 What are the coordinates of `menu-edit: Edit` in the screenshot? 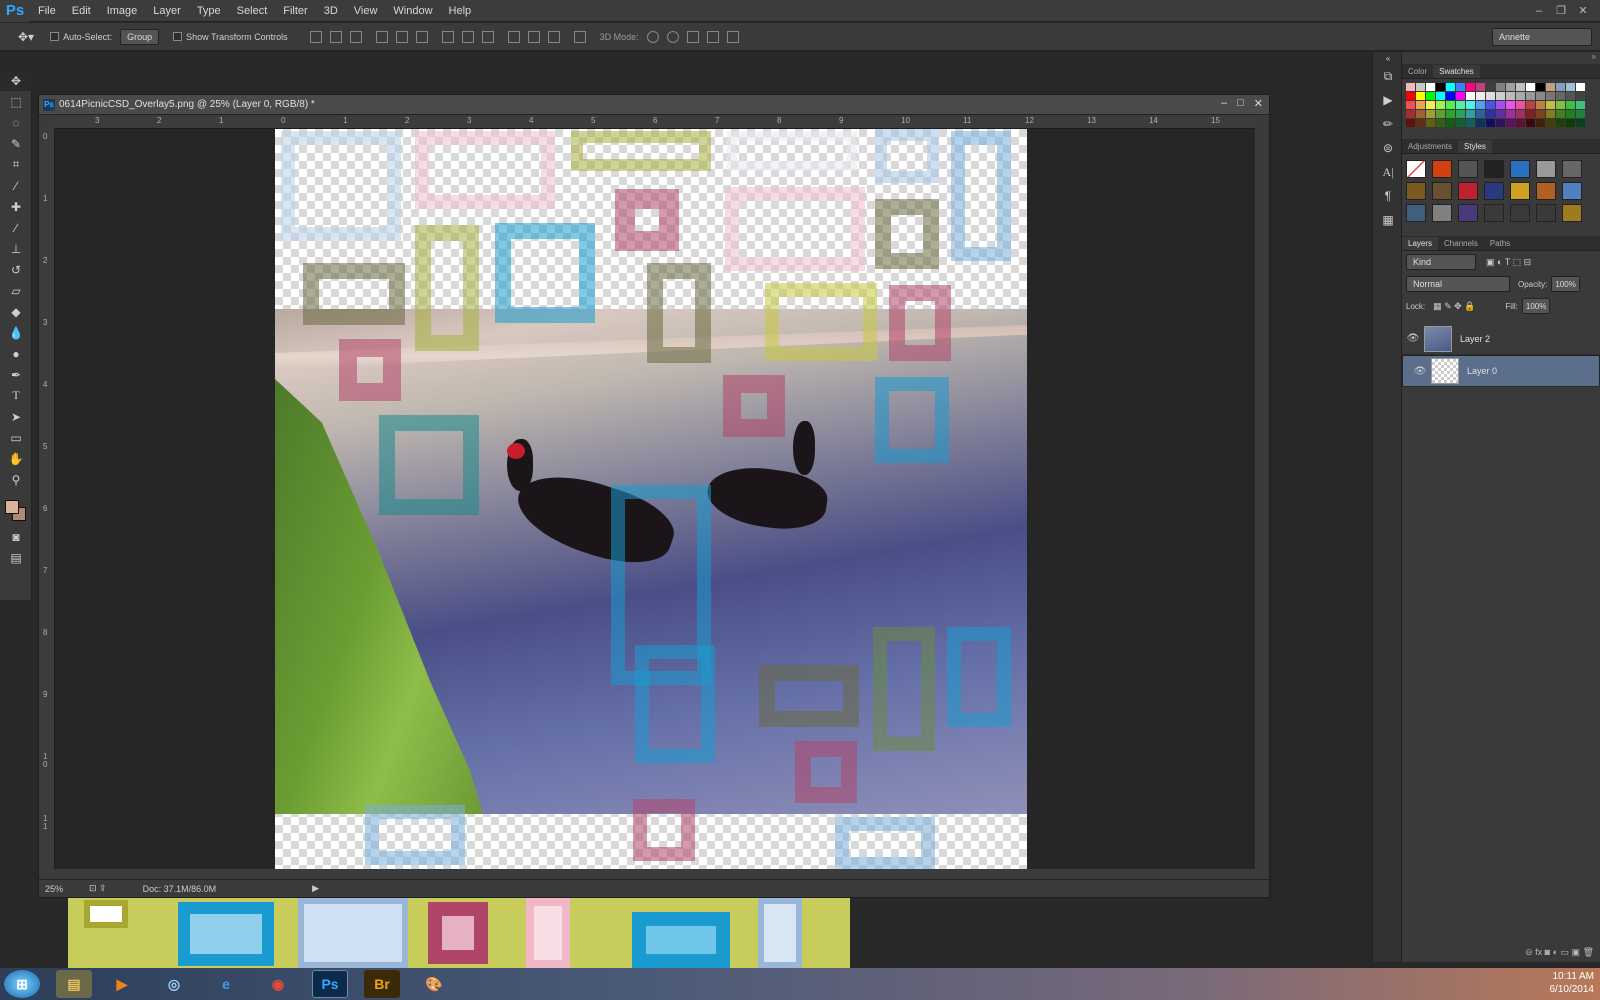 It's located at (81, 11).